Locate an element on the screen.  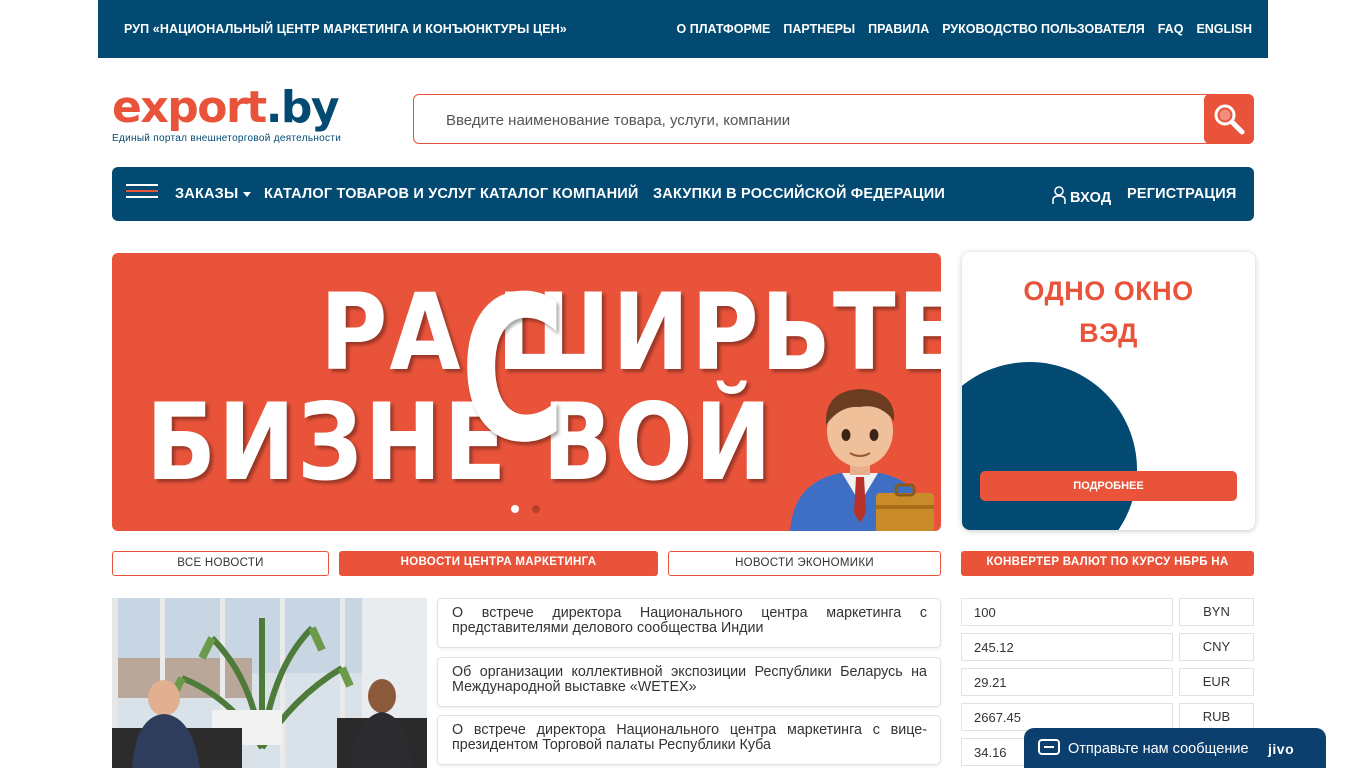
menu-icon is located at coordinates (142, 194).